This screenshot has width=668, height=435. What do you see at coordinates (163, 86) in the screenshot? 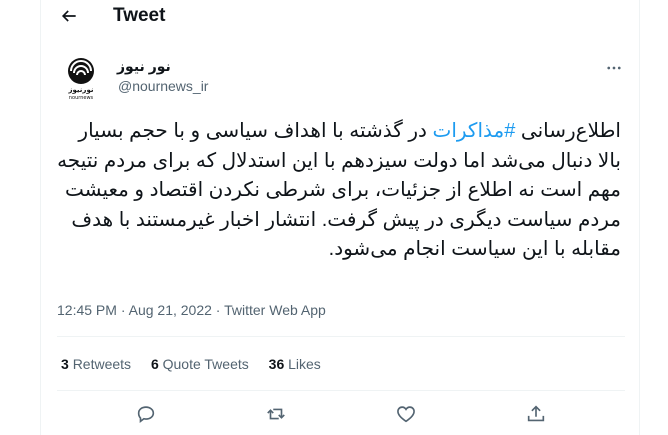
I see `author-handle: @nournews_ir` at bounding box center [163, 86].